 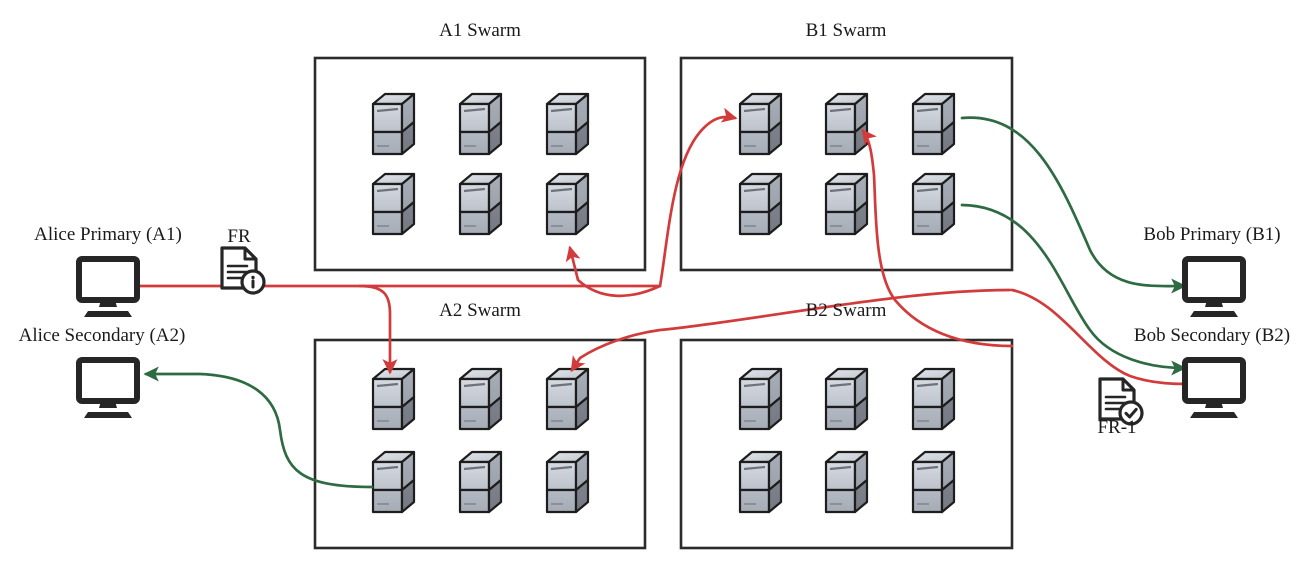 What do you see at coordinates (1212, 335) in the screenshot?
I see `endpoint-label-bob-secondary: Bob Secondary (B2)` at bounding box center [1212, 335].